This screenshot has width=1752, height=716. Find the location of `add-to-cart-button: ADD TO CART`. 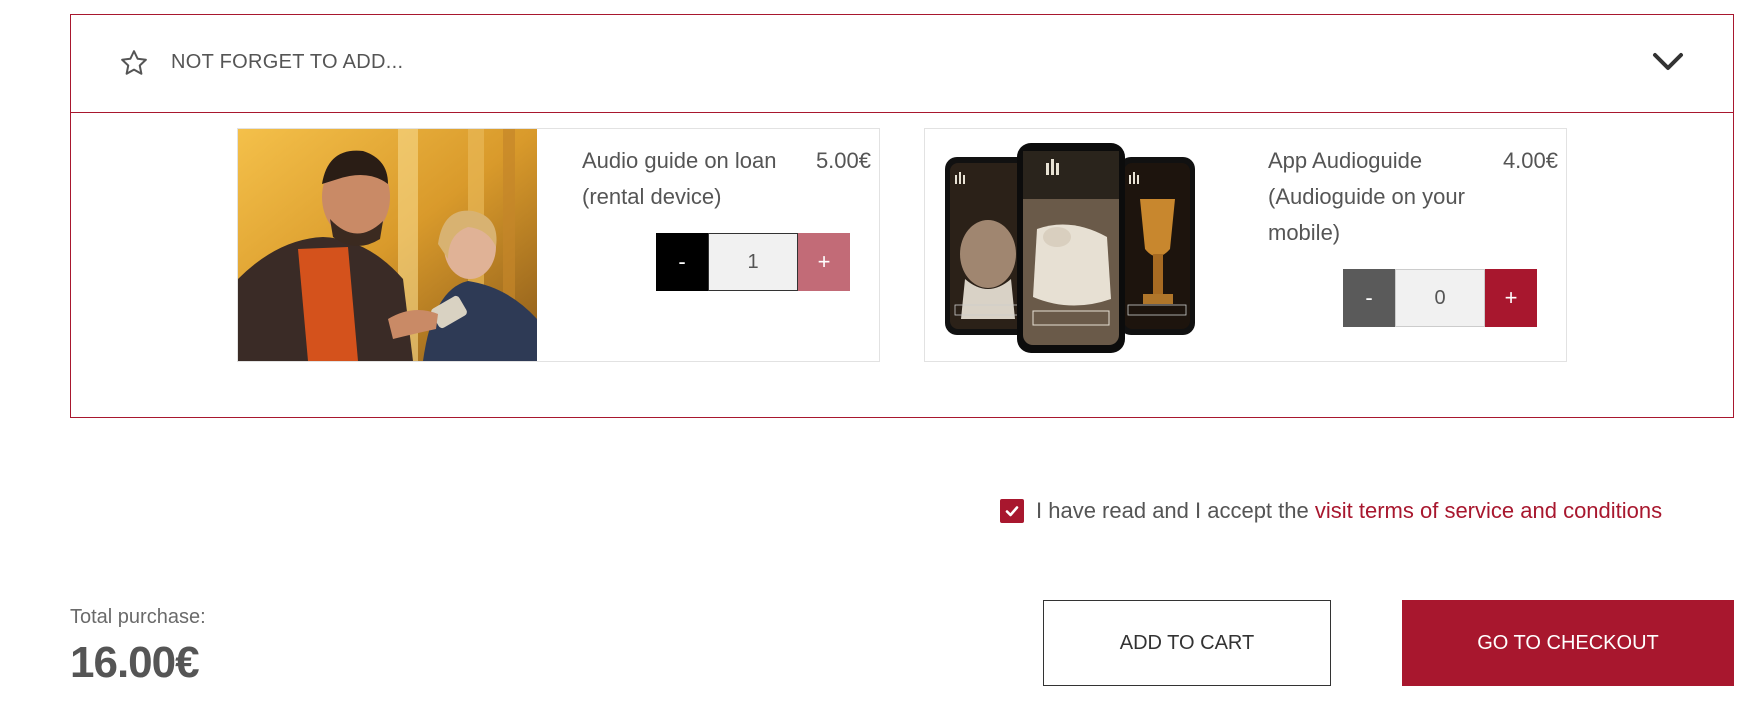

add-to-cart-button: ADD TO CART is located at coordinates (1187, 643).